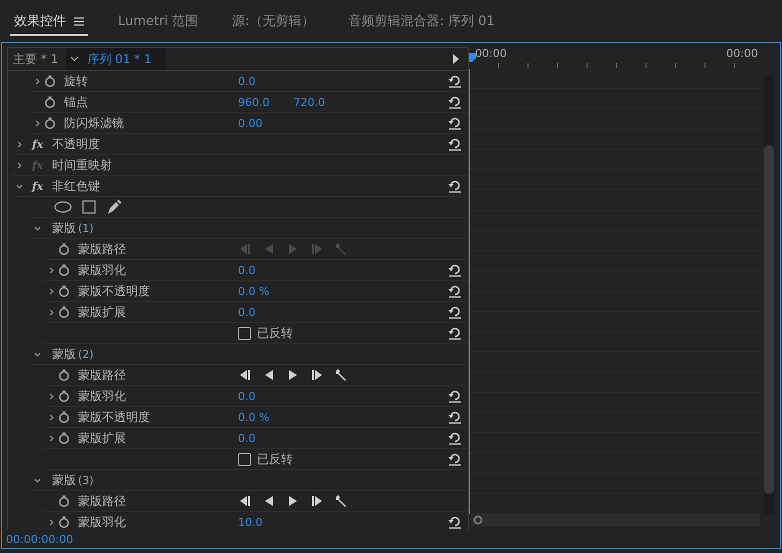  Describe the element at coordinates (40, 539) in the screenshot. I see `timecode: 00:00:00:00` at that location.